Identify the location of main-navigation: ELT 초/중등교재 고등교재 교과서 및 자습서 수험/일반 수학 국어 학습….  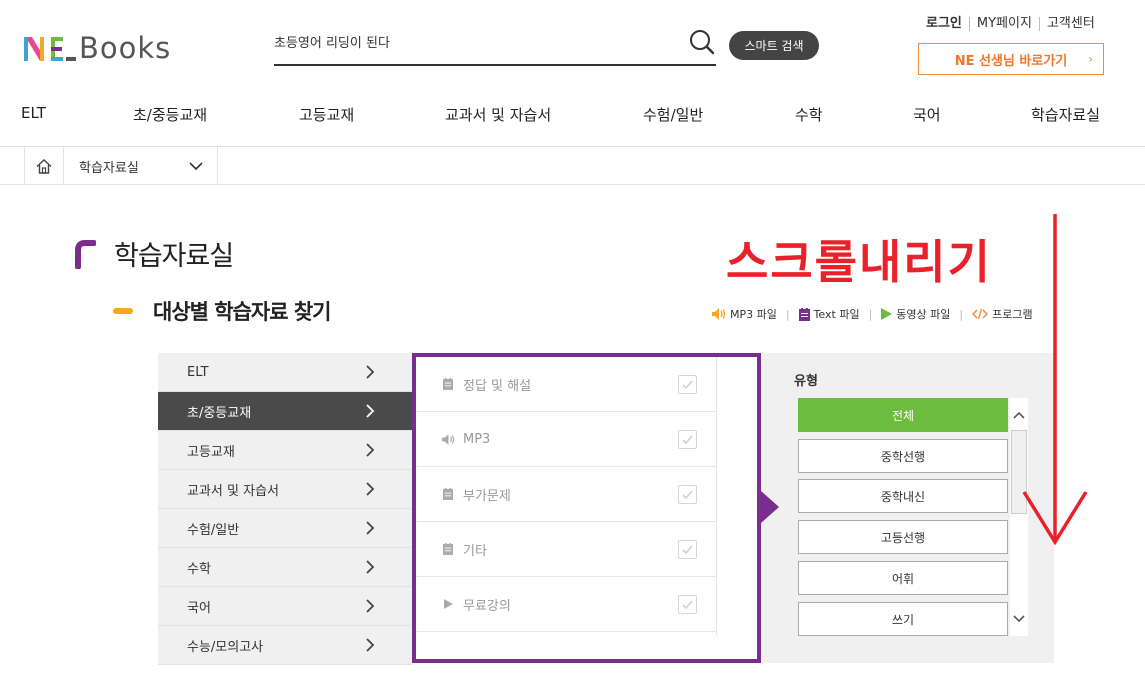
(572, 120).